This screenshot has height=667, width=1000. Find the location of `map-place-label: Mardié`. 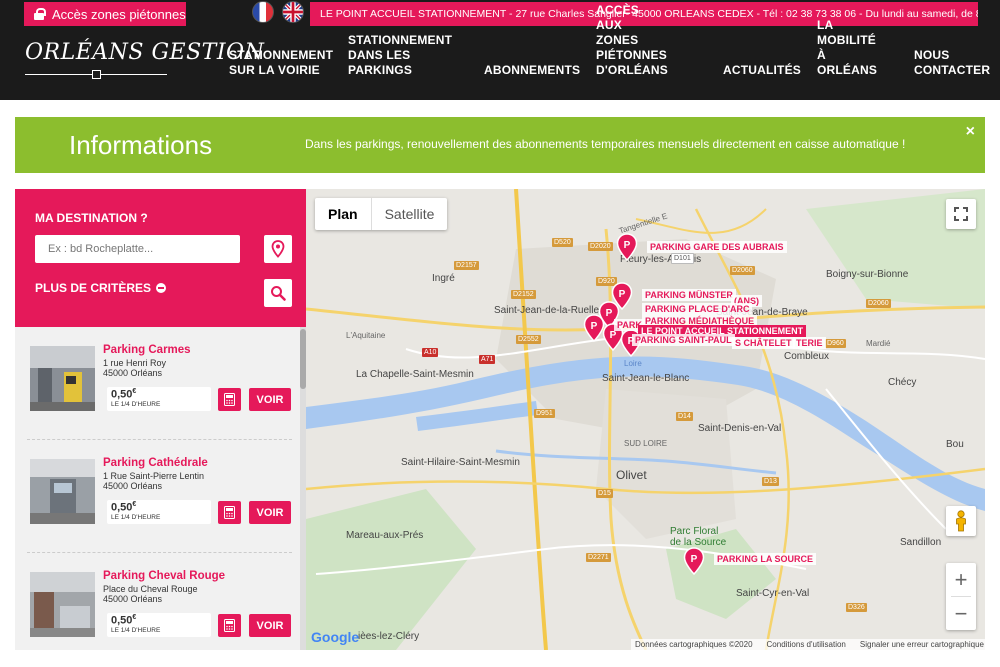

map-place-label: Mardié is located at coordinates (878, 343).